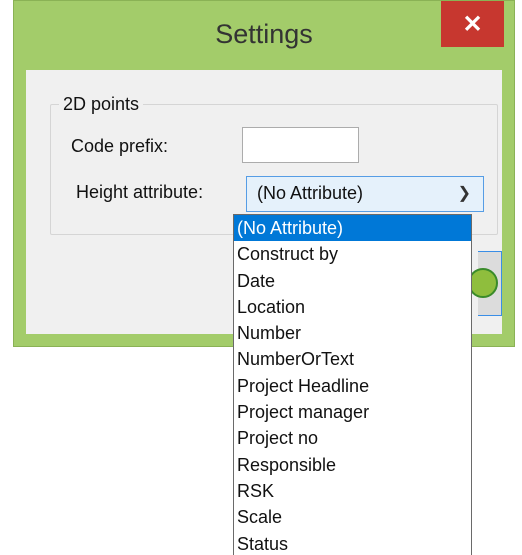 This screenshot has height=555, width=522. Describe the element at coordinates (365, 194) in the screenshot. I see `height-attribute-combobox: (No Attribute) ❯` at that location.